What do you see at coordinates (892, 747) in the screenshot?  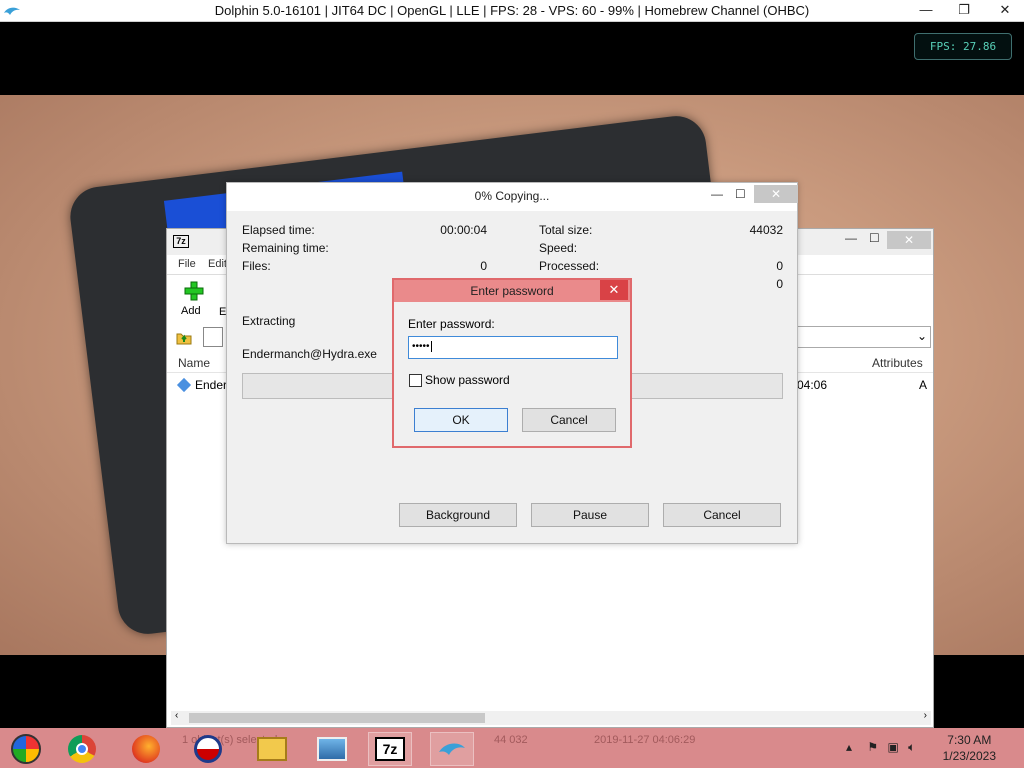 I see `network-icon: ▣` at bounding box center [892, 747].